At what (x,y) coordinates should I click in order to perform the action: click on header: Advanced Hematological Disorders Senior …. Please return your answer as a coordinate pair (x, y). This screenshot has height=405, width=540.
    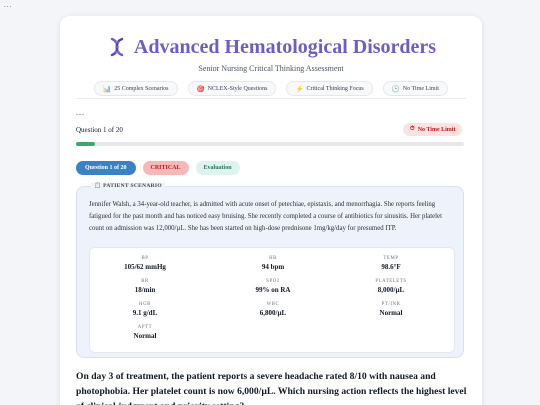
    Looking at the image, I should click on (271, 65).